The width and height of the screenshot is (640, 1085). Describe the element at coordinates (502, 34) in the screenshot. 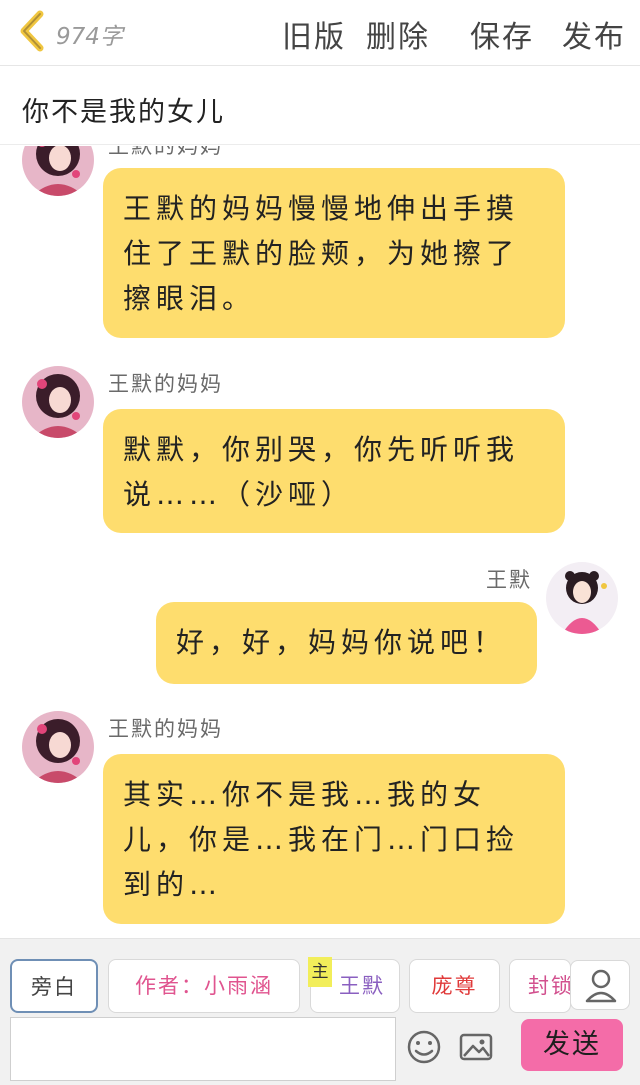

I see `save-button: 保存` at that location.